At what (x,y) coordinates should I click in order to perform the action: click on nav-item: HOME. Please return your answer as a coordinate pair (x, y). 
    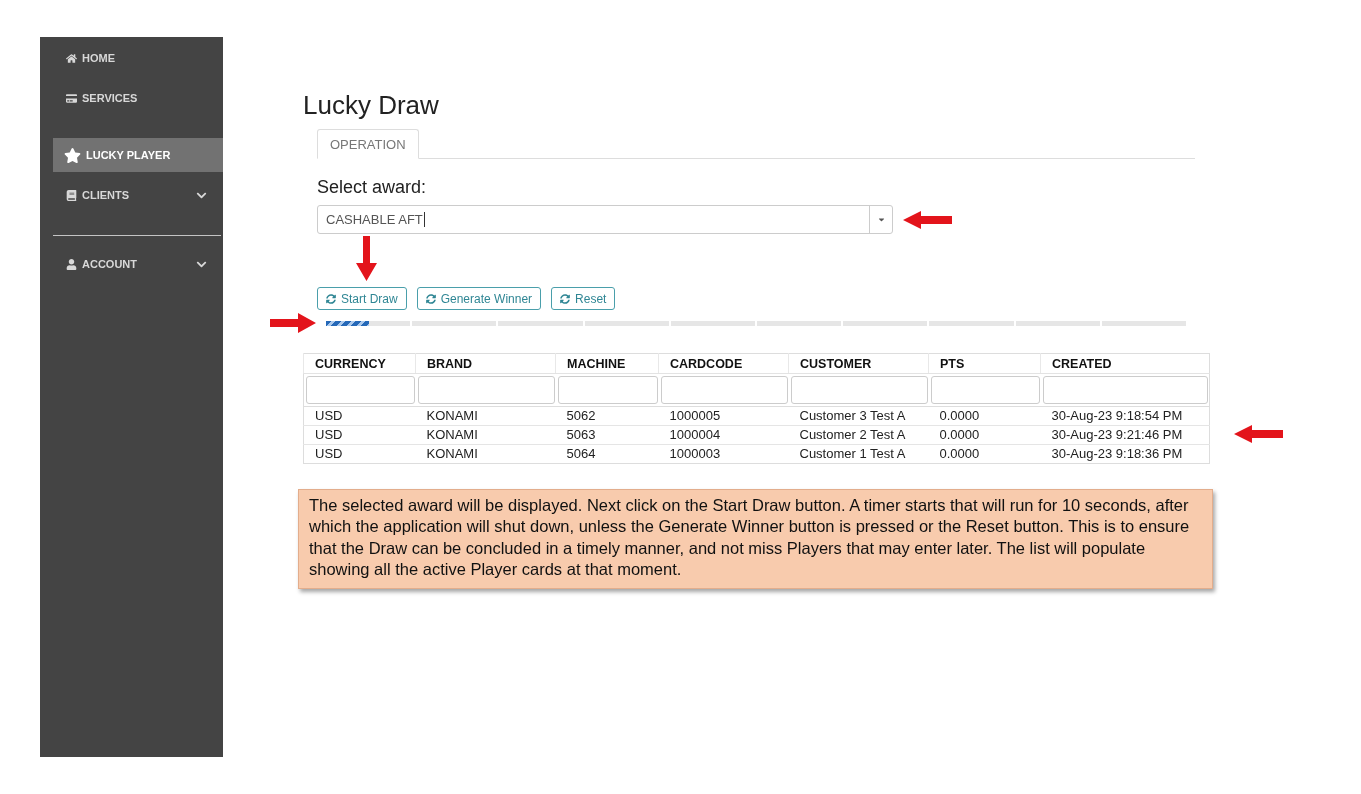
    Looking at the image, I should click on (138, 58).